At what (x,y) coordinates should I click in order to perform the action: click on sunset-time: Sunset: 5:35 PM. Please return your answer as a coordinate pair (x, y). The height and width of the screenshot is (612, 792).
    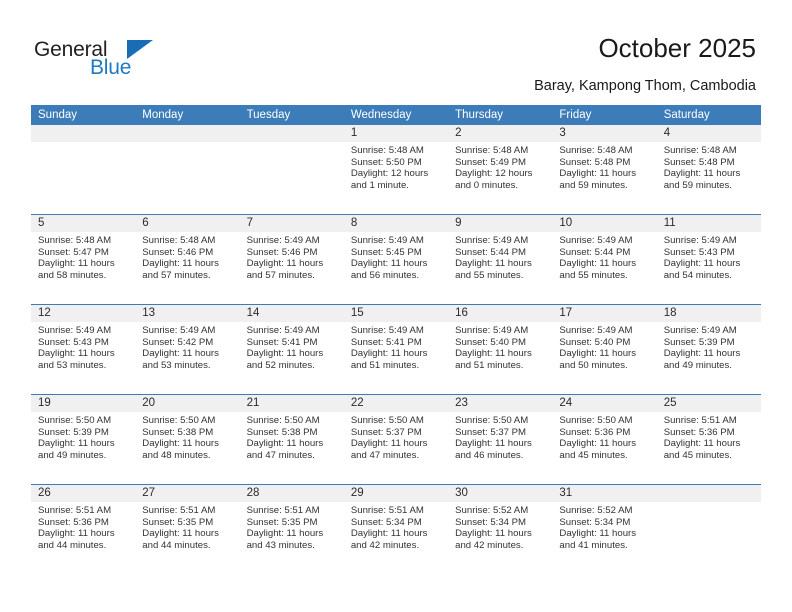
    Looking at the image, I should click on (282, 522).